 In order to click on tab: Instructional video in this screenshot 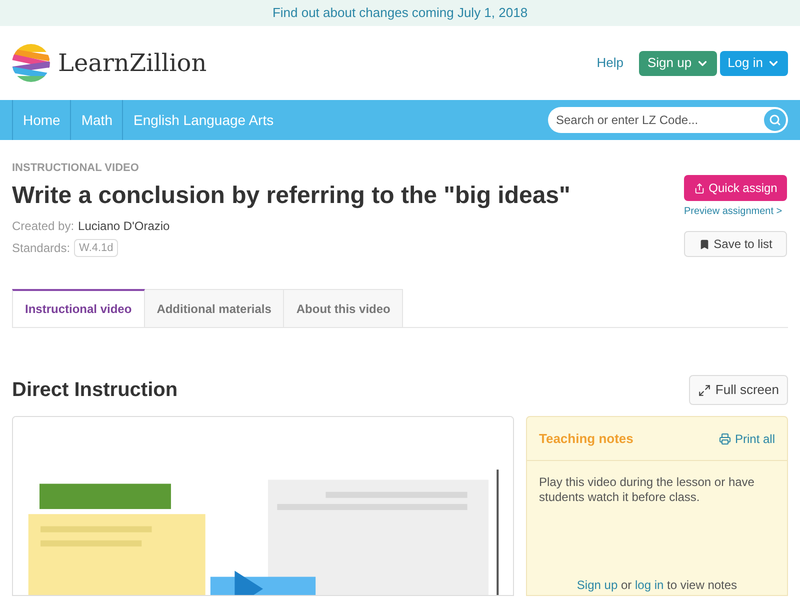, I will do `click(78, 308)`.